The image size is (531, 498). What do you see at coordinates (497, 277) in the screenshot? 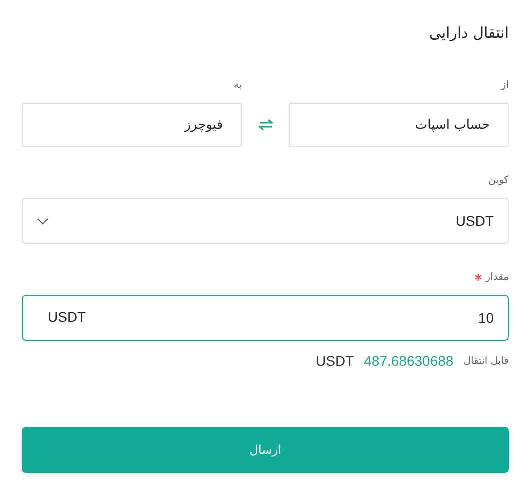
I see `amount-label: مقدار` at bounding box center [497, 277].